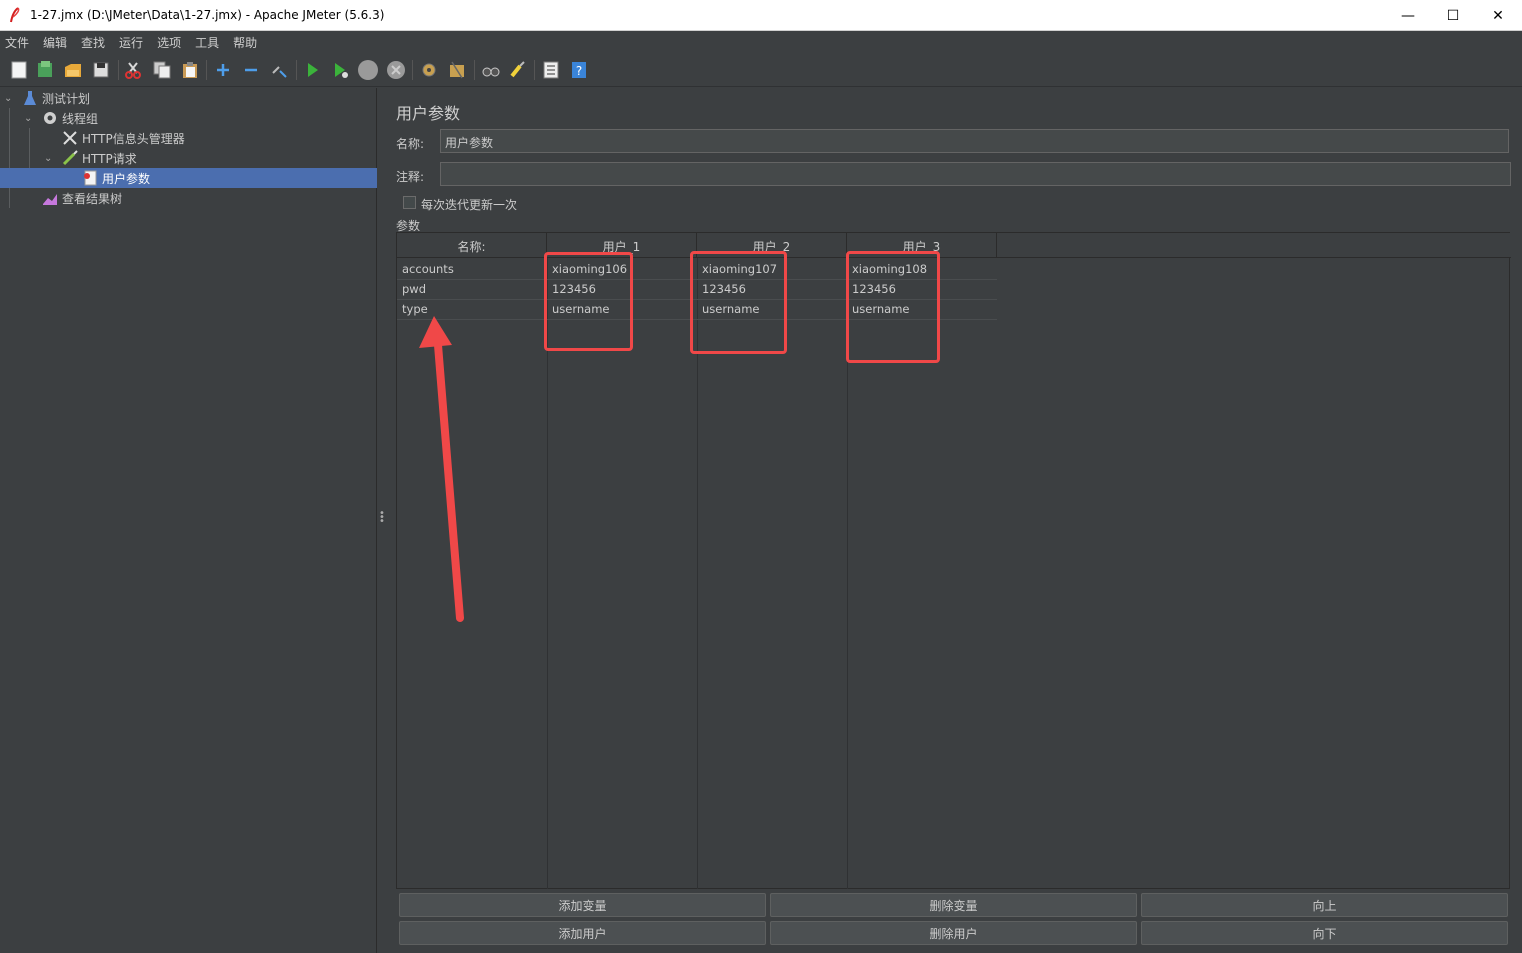 This screenshot has height=953, width=1522. What do you see at coordinates (551, 70) in the screenshot?
I see `function-helper-icon` at bounding box center [551, 70].